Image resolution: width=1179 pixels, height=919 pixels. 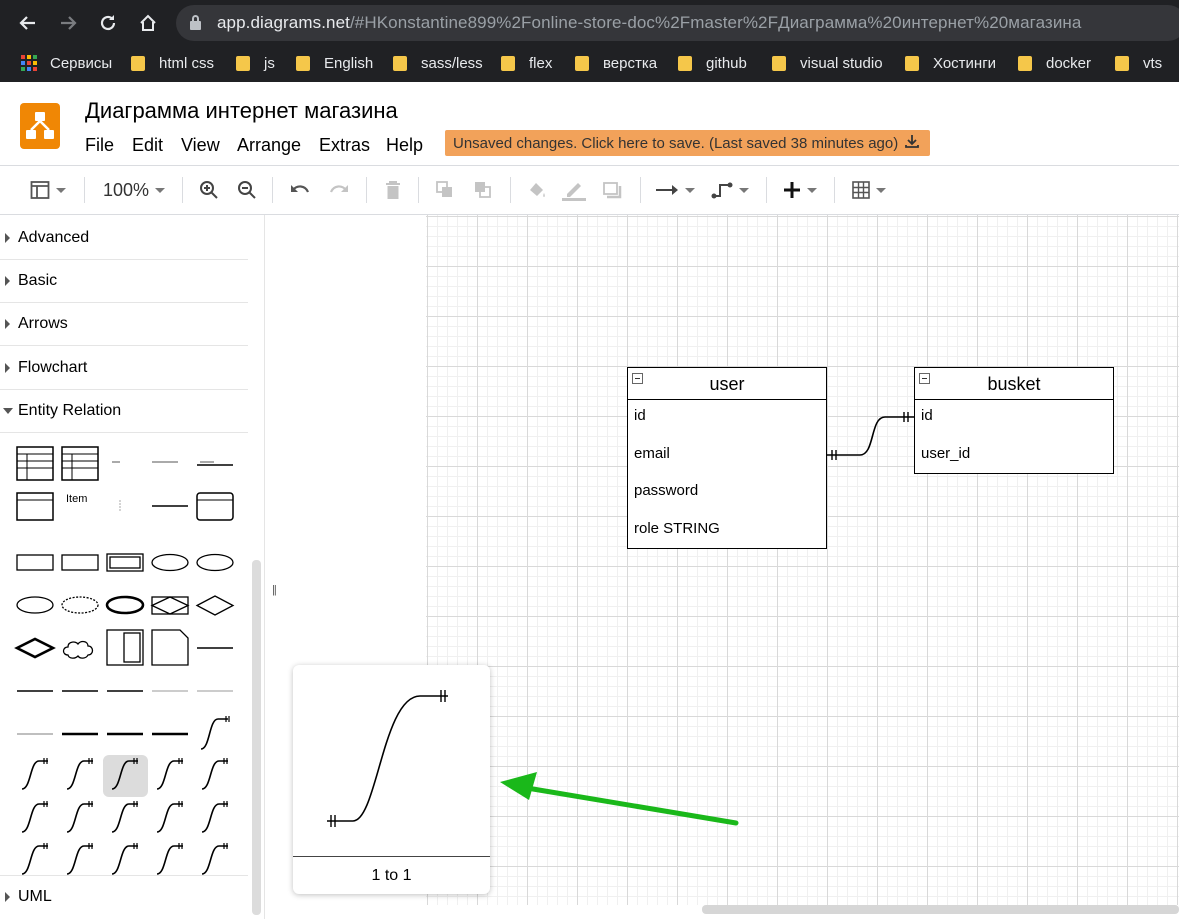 I want to click on table-user-title: user, so click(x=726, y=384).